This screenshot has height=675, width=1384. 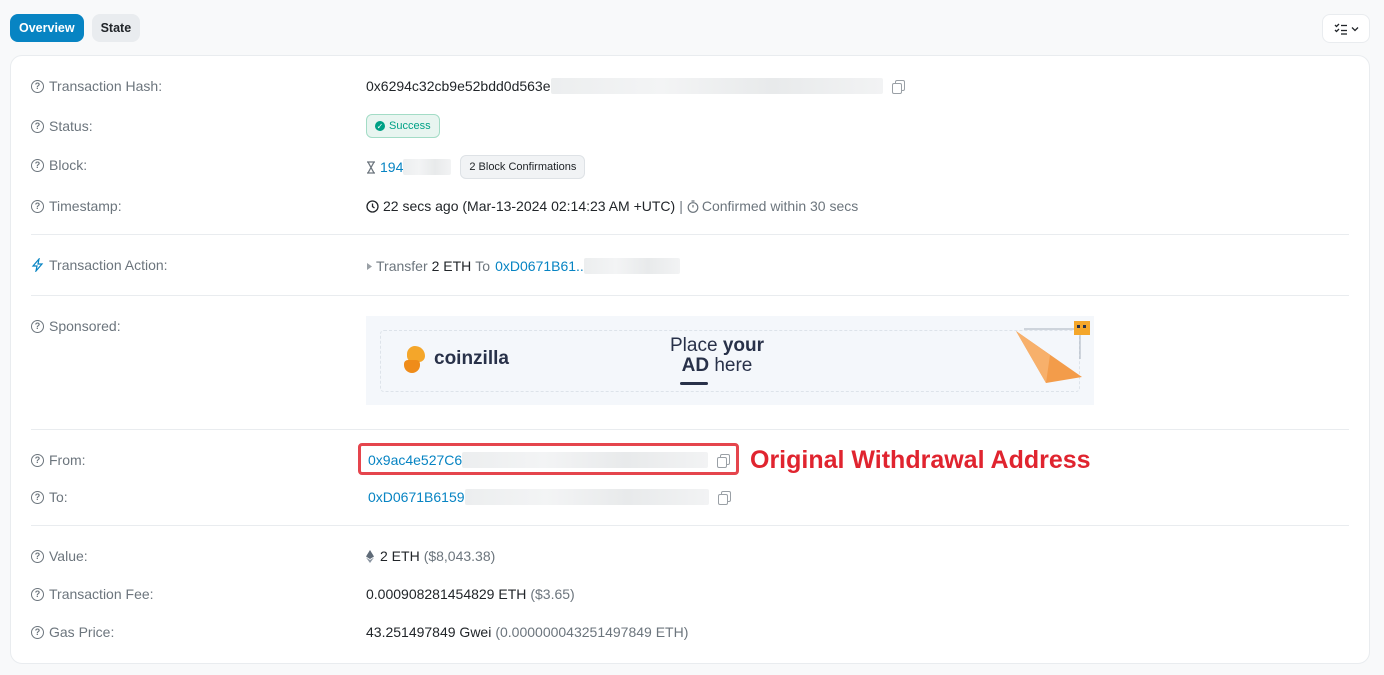 I want to click on clock-icon, so click(x=372, y=206).